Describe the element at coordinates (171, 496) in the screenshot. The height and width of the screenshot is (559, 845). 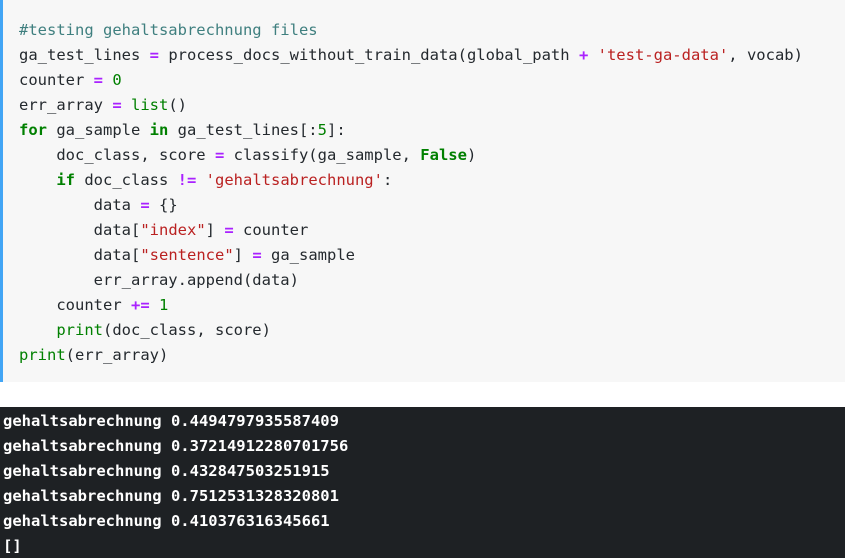
I see `output-line: gehaltsabrechnung 0.7512531328320801` at that location.